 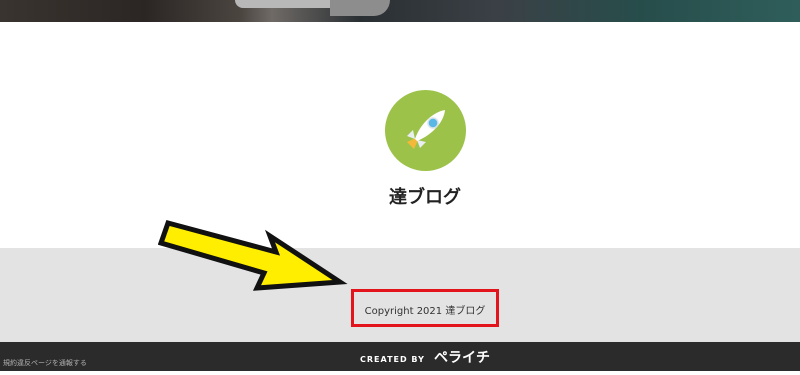 What do you see at coordinates (360, 8) in the screenshot?
I see `laptop-image-part` at bounding box center [360, 8].